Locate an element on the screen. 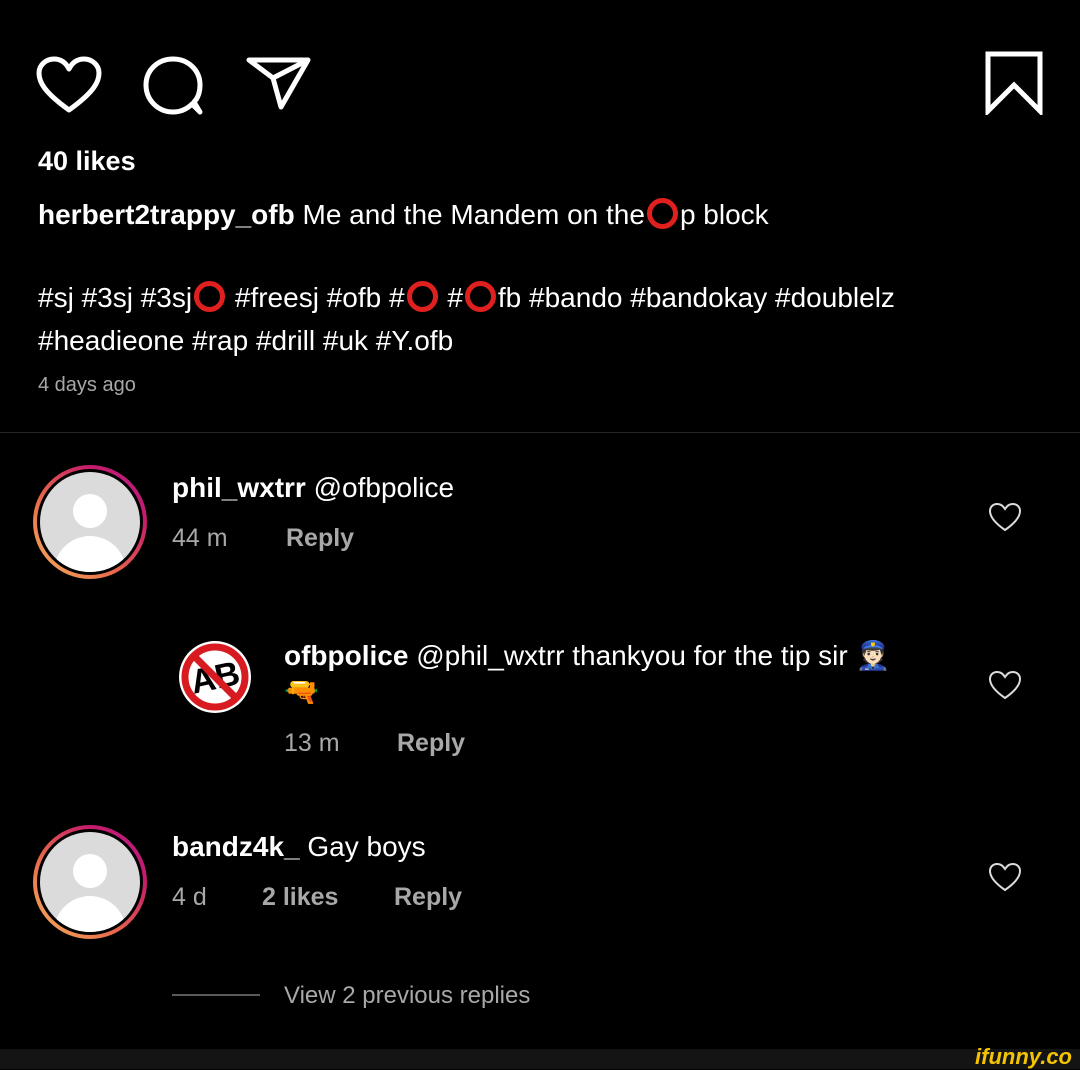 This screenshot has width=1080, height=1070. share-send-icon is located at coordinates (279, 83).